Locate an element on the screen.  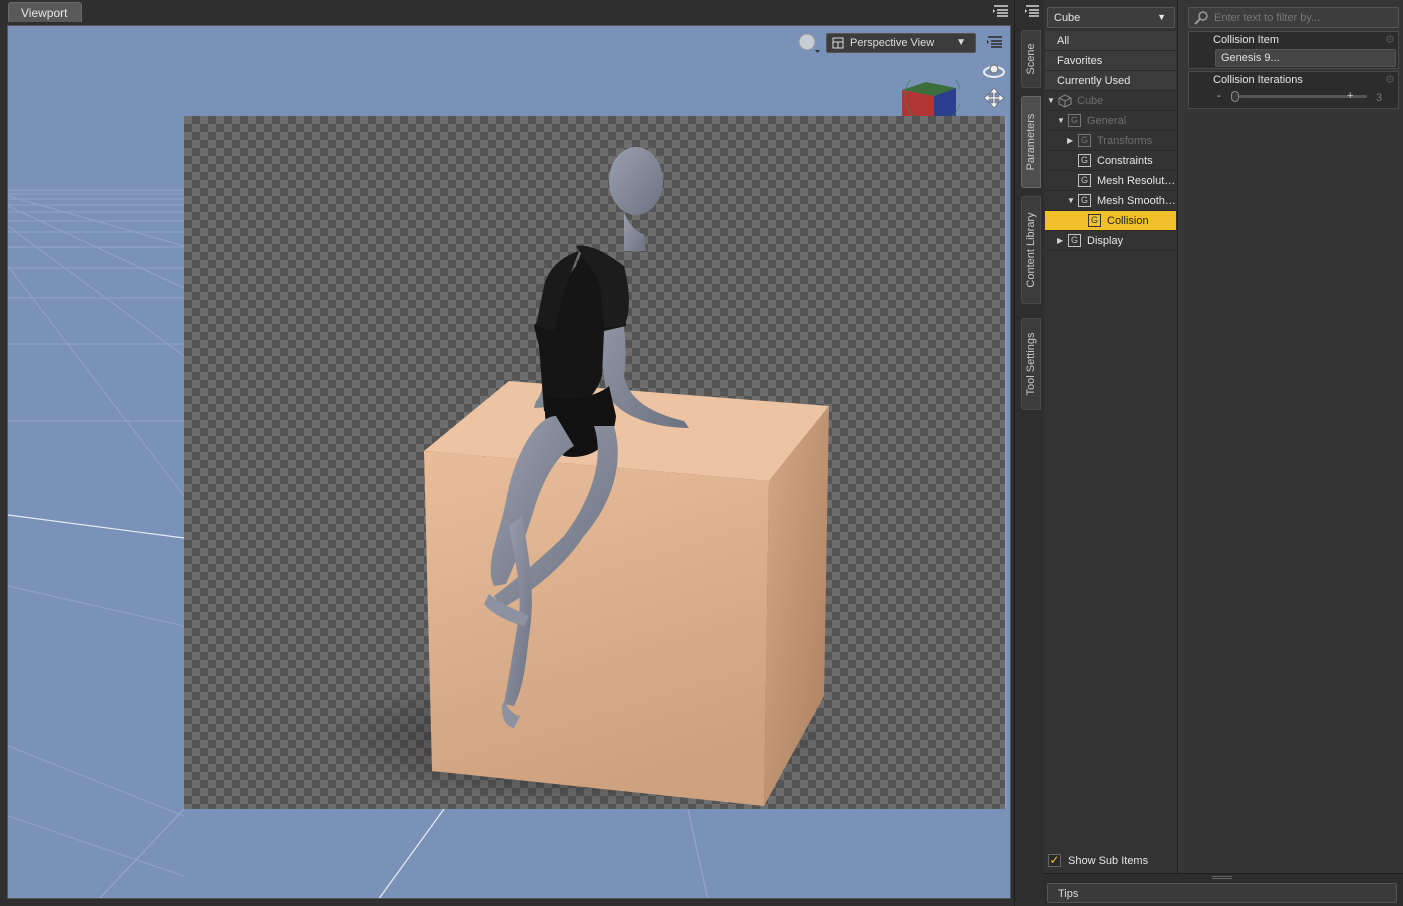
show-sub-items-checkbox: ✓ Show Sub Items is located at coordinates (1112, 862).